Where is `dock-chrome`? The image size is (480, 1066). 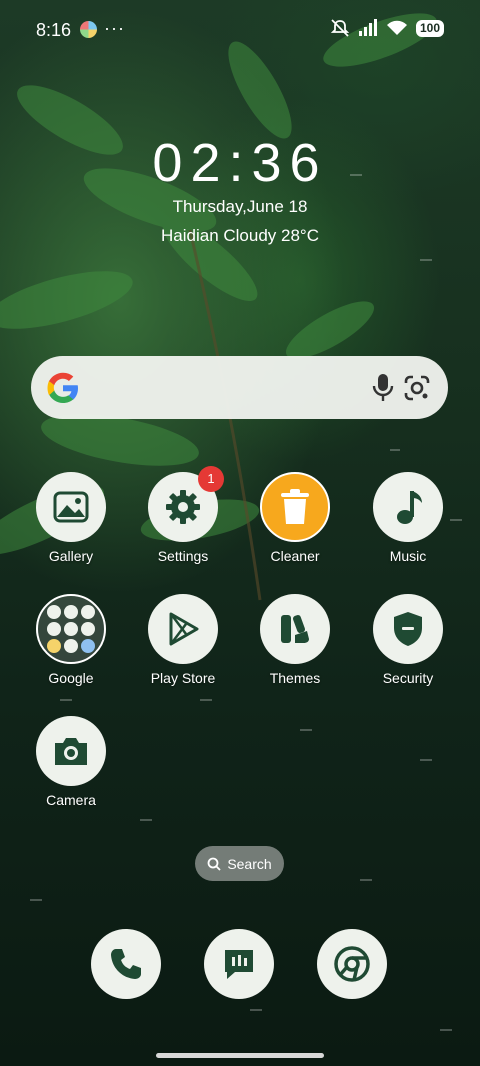 dock-chrome is located at coordinates (352, 964).